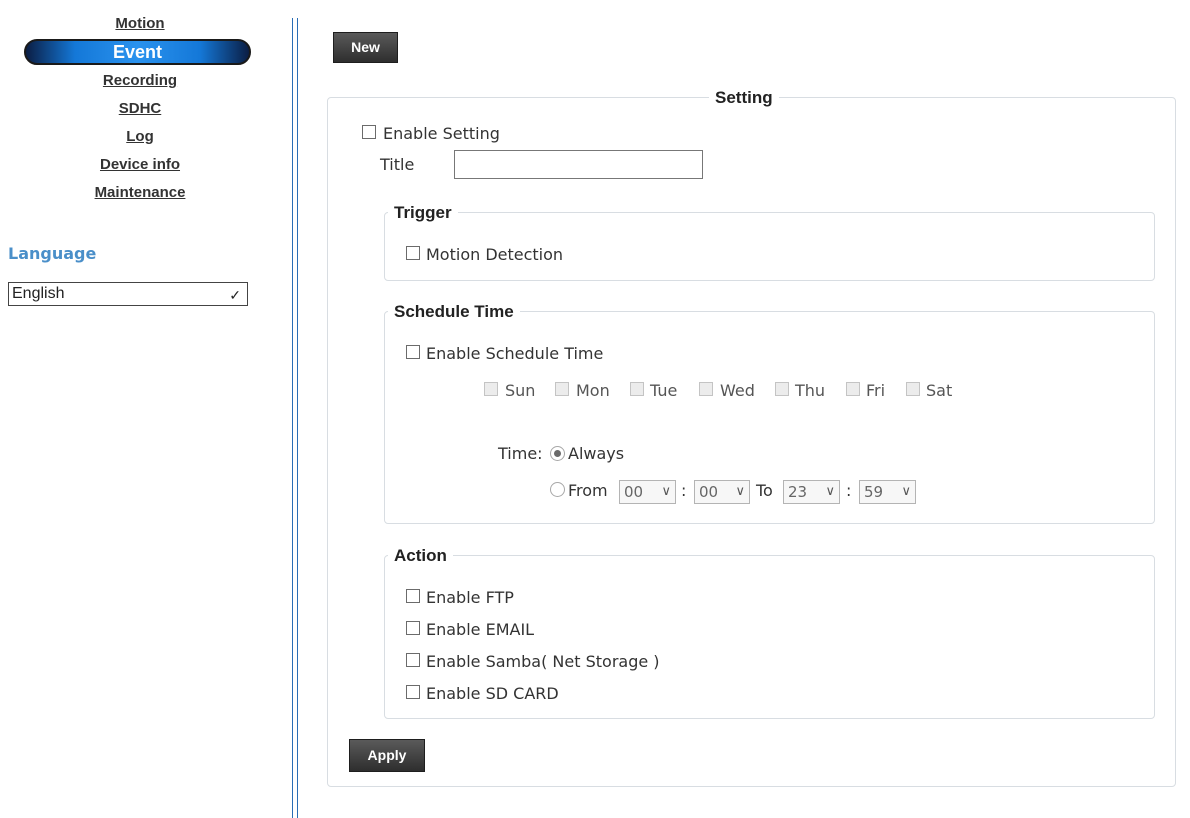 This screenshot has width=1190, height=818. Describe the element at coordinates (588, 490) in the screenshot. I see `from-label: From` at that location.